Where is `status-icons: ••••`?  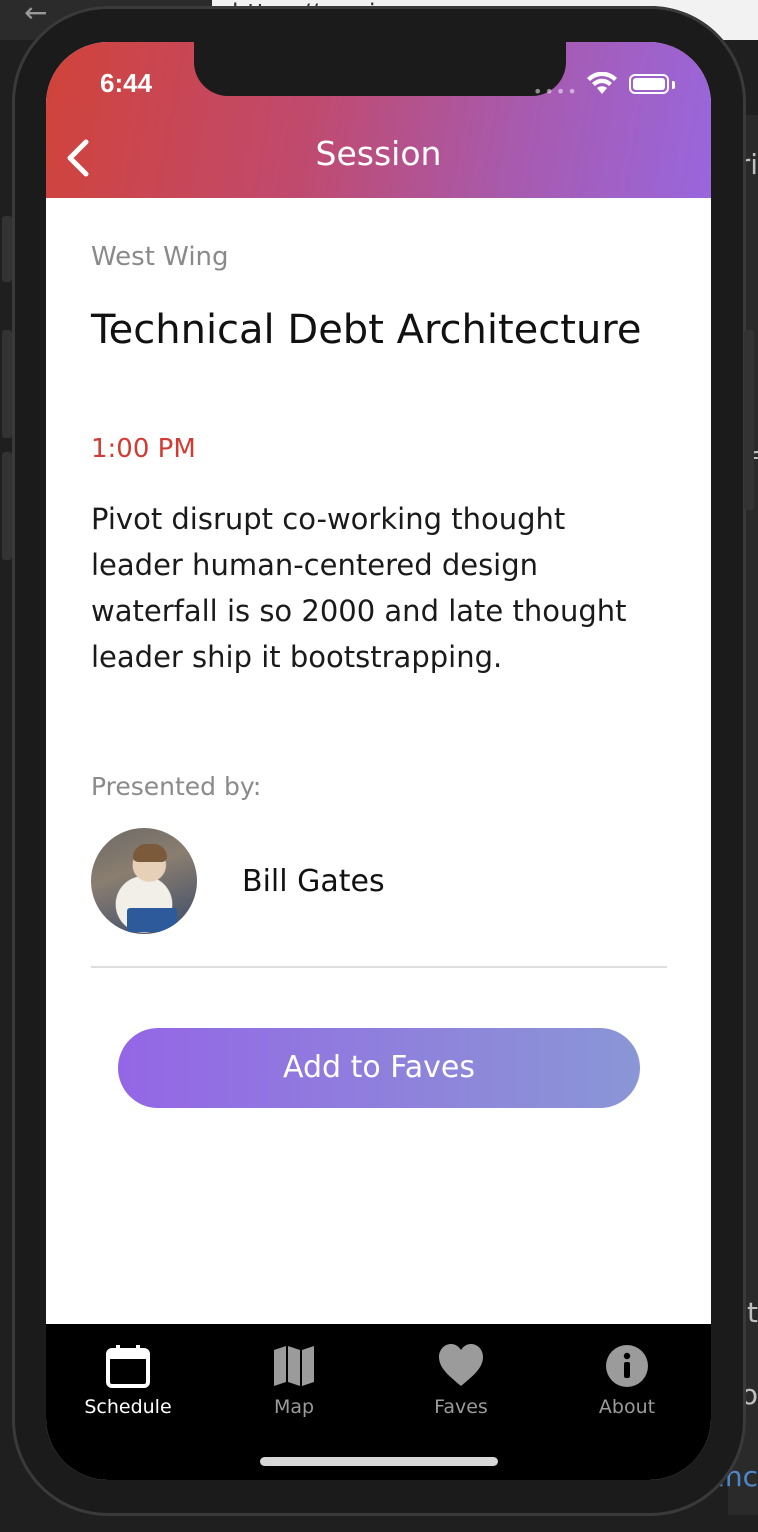 status-icons: •••• is located at coordinates (608, 85).